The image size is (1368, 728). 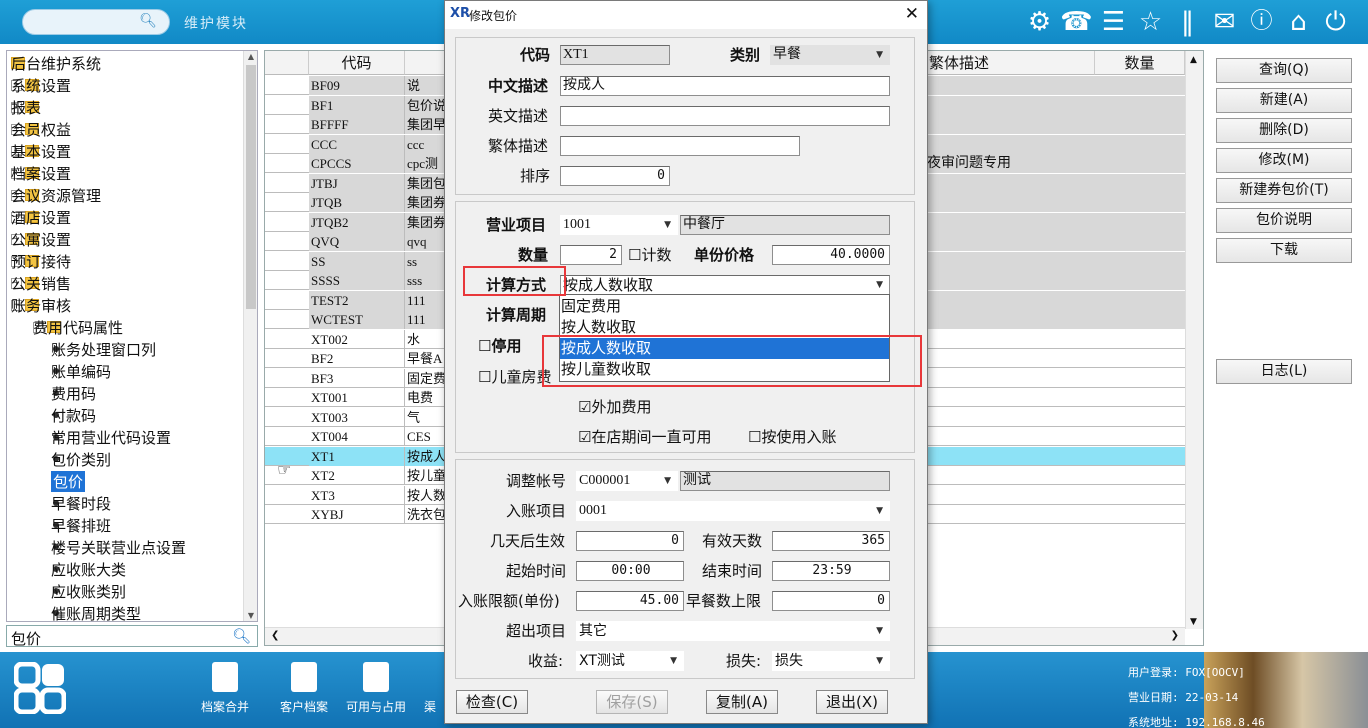 What do you see at coordinates (1187, 22) in the screenshot?
I see `columns-icon: ‖` at bounding box center [1187, 22].